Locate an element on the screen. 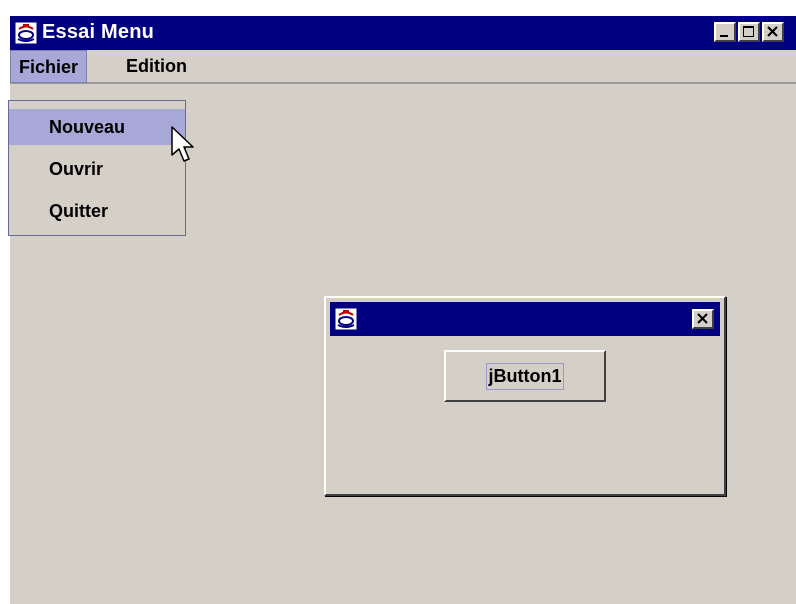 The height and width of the screenshot is (604, 796). menu-item-quitter: Quitter is located at coordinates (97, 211).